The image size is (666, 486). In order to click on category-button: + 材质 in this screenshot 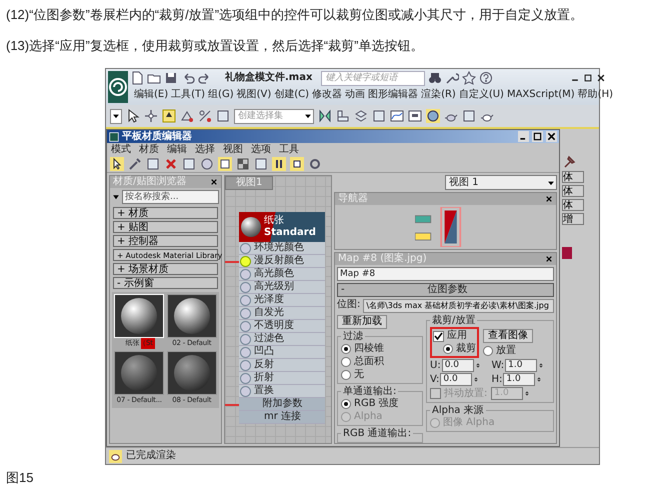, I will do `click(165, 213)`.